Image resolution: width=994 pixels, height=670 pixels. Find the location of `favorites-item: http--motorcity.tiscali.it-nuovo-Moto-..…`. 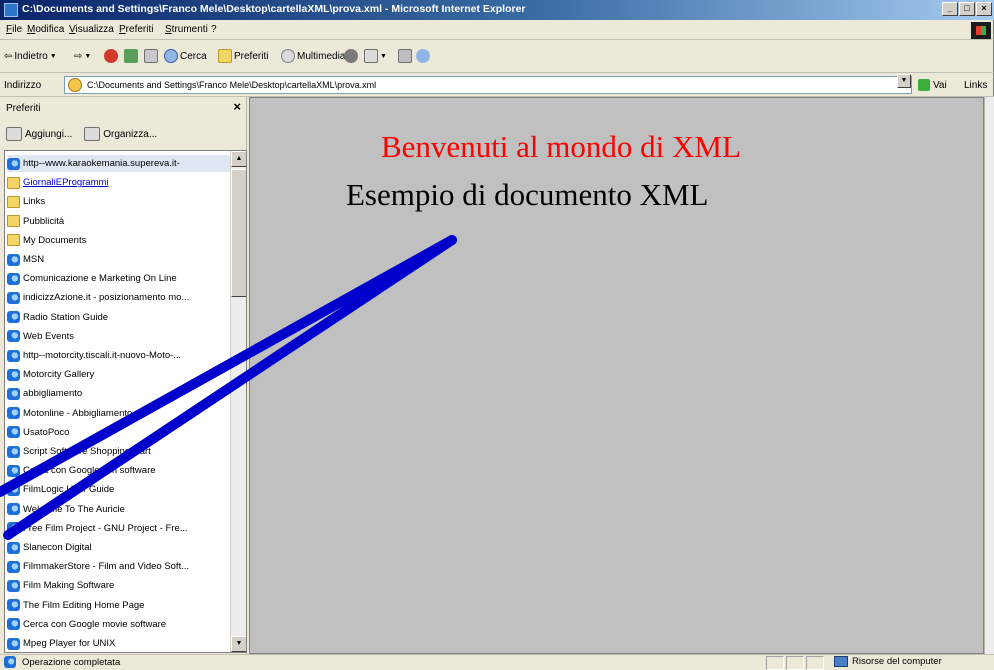

favorites-item: http--motorcity.tiscali.it-nuovo-Moto-..… is located at coordinates (119, 355).